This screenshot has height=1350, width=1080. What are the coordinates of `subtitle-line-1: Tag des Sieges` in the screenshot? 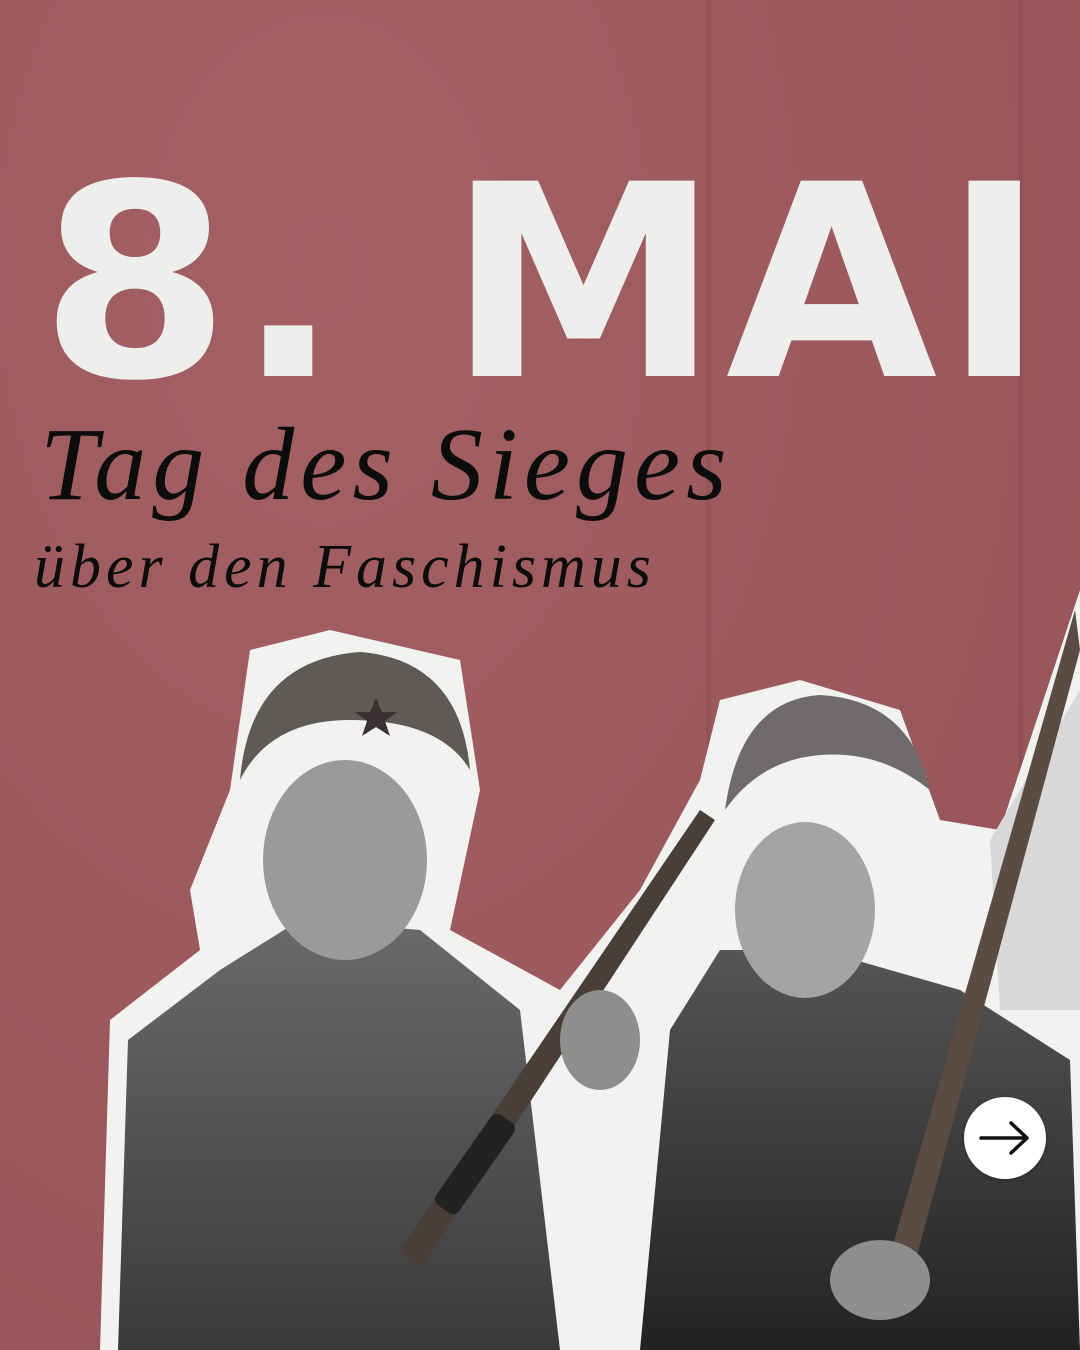 It's located at (386, 464).